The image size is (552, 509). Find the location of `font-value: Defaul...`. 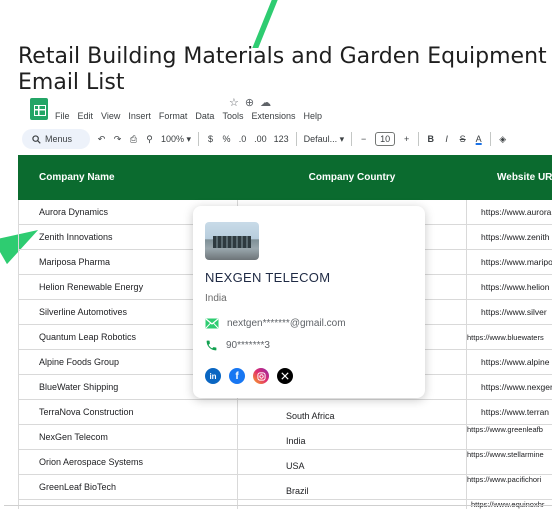

font-value: Defaul... is located at coordinates (320, 139).